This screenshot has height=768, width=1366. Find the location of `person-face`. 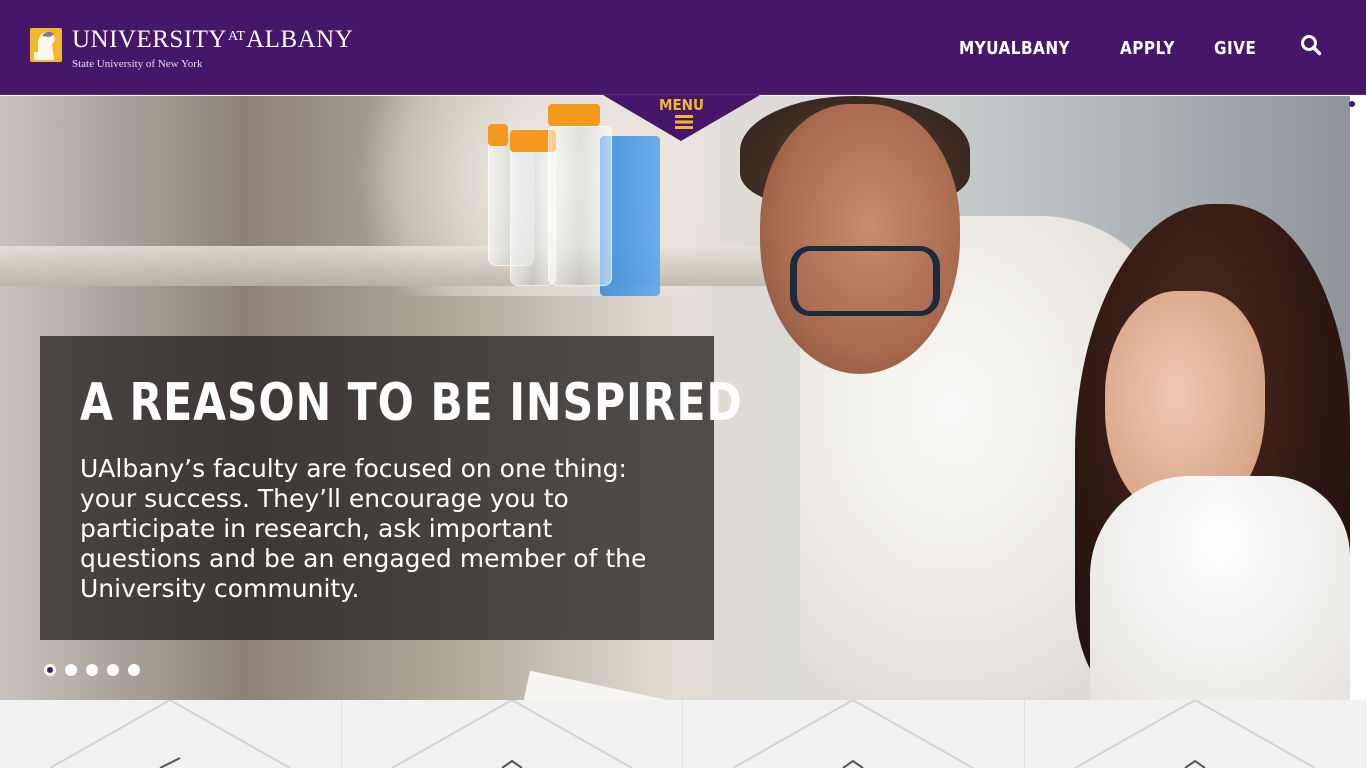

person-face is located at coordinates (860, 239).